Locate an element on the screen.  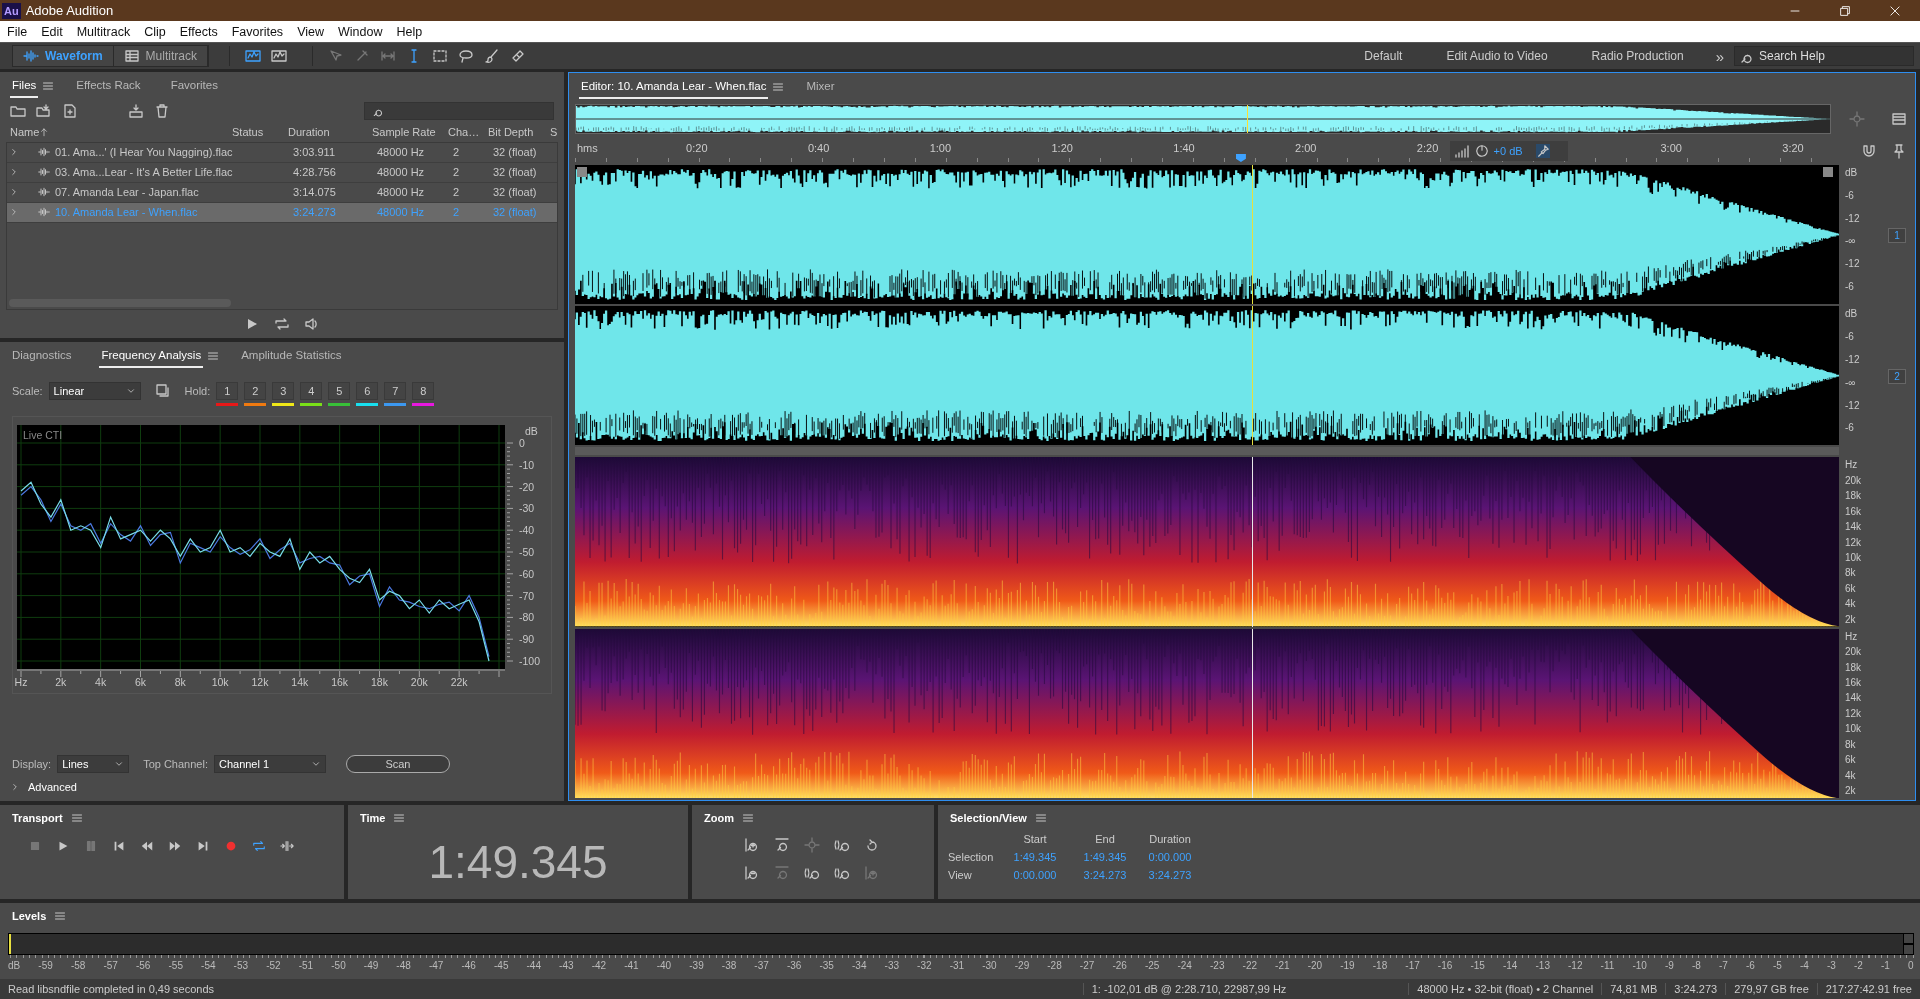
file-row: 01. Ama...' (I Hear You Nagging).flac 3:03.911 48000 Hz 2 32 (float) is located at coordinates (282, 152).